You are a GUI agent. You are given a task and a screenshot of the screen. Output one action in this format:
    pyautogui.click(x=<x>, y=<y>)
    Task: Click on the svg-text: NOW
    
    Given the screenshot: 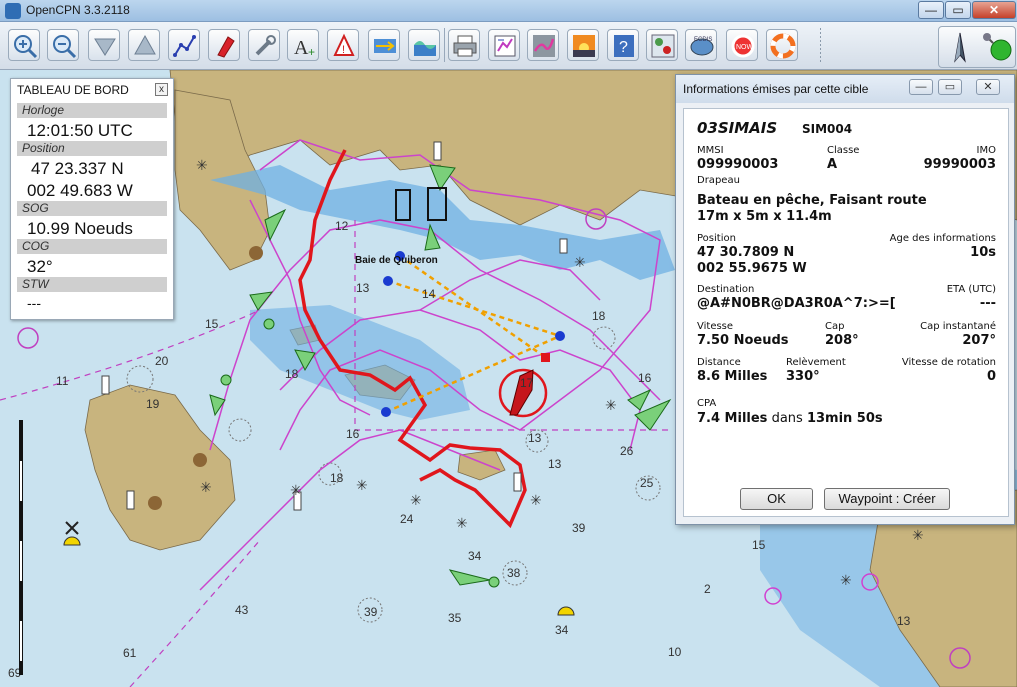 What is the action you would take?
    pyautogui.click(x=745, y=47)
    